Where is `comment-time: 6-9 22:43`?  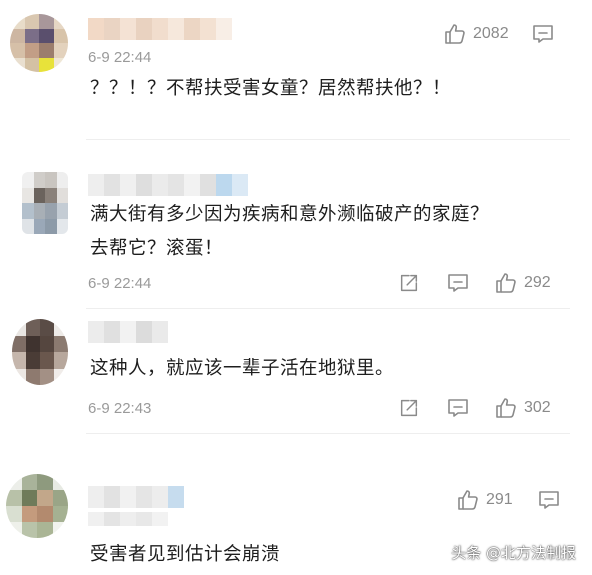
comment-time: 6-9 22:43 is located at coordinates (120, 408).